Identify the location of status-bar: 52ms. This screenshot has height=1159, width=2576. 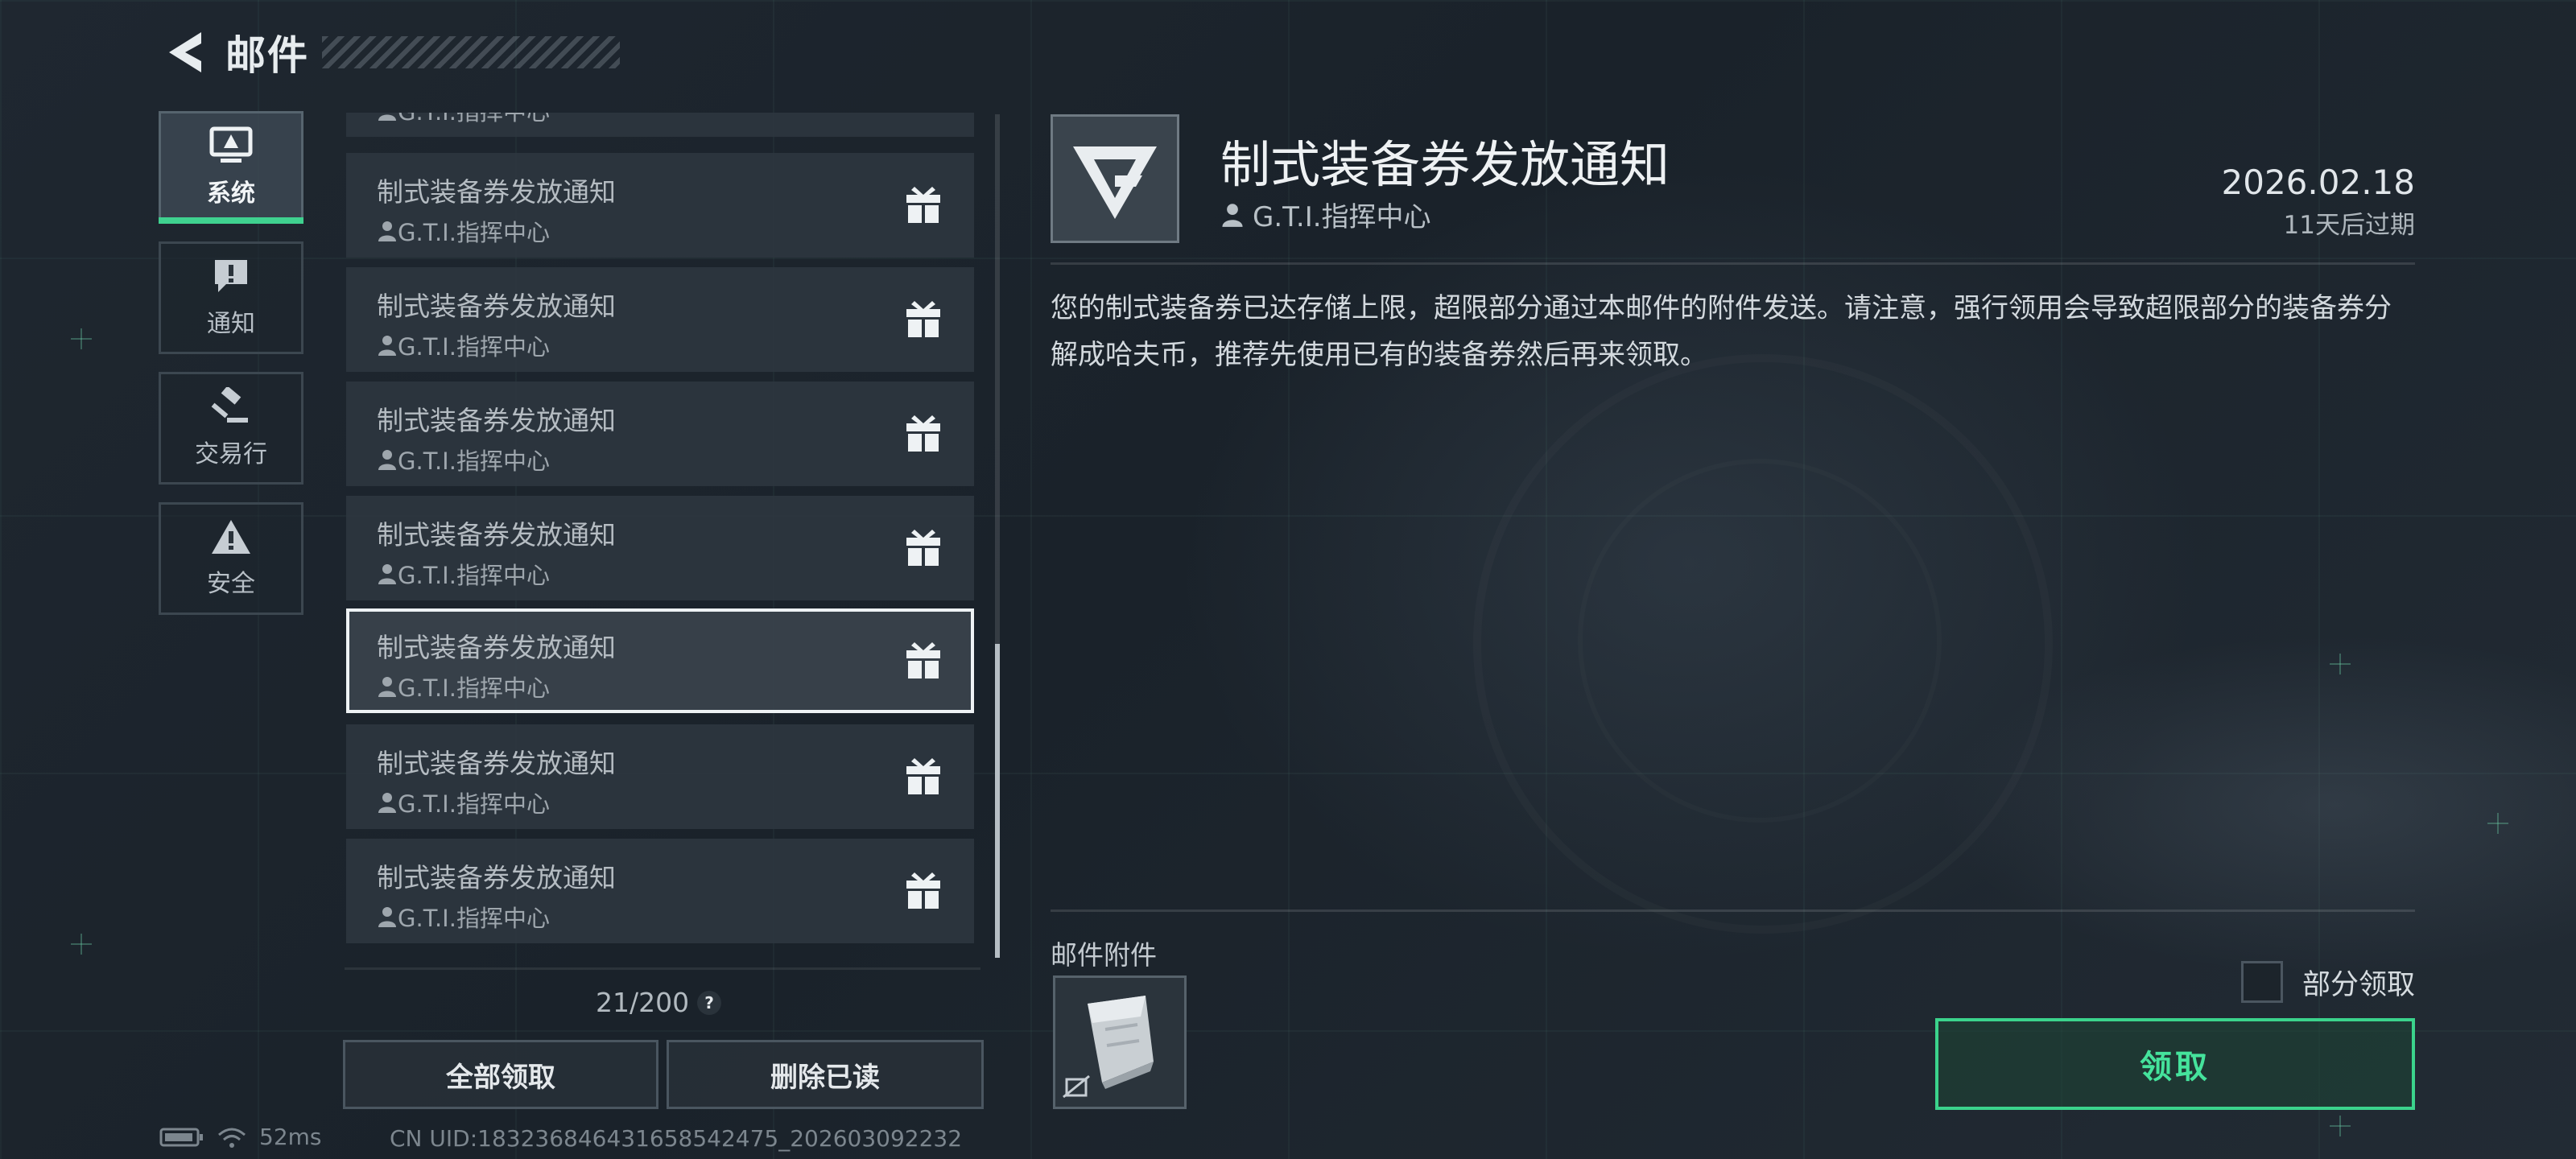
(240, 1137).